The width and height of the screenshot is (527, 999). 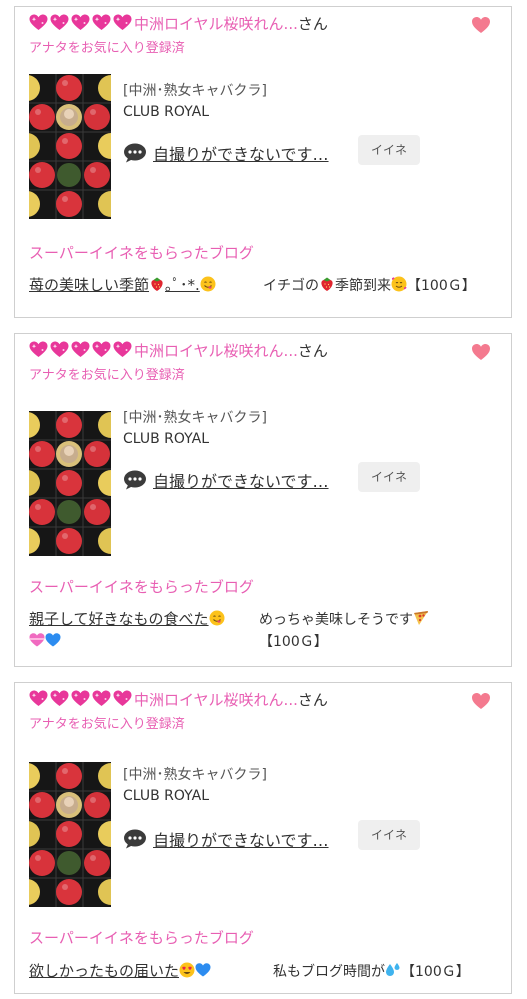 I want to click on super-blog-title-text: 欲しかったもの届いた, so click(x=104, y=971).